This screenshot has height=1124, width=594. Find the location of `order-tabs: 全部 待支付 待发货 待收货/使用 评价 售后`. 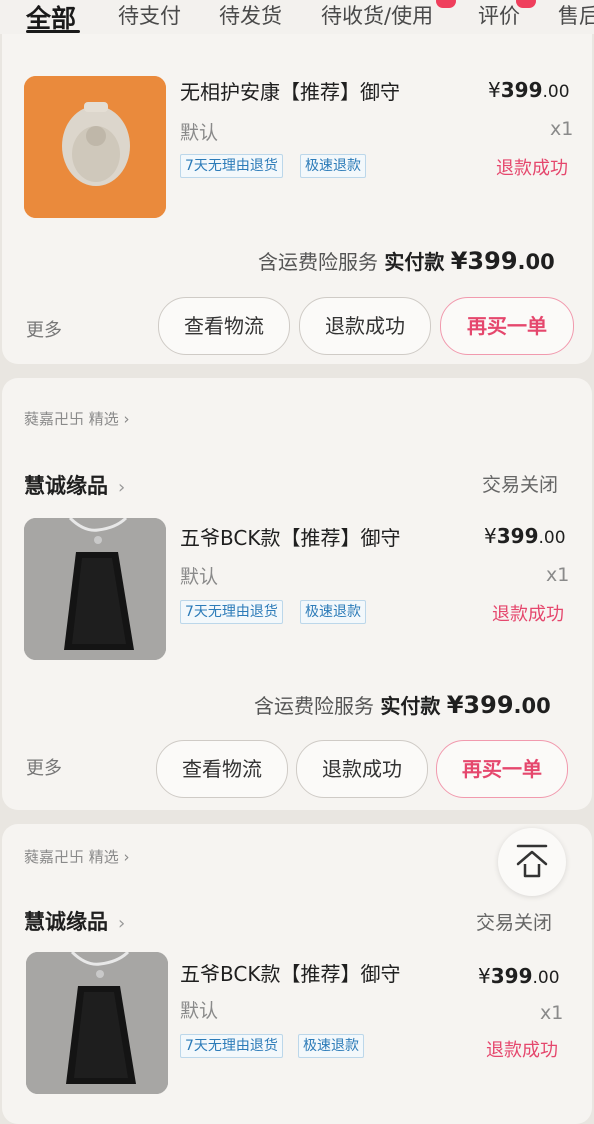

order-tabs: 全部 待支付 待发货 待收货/使用 评价 售后 is located at coordinates (297, 17).